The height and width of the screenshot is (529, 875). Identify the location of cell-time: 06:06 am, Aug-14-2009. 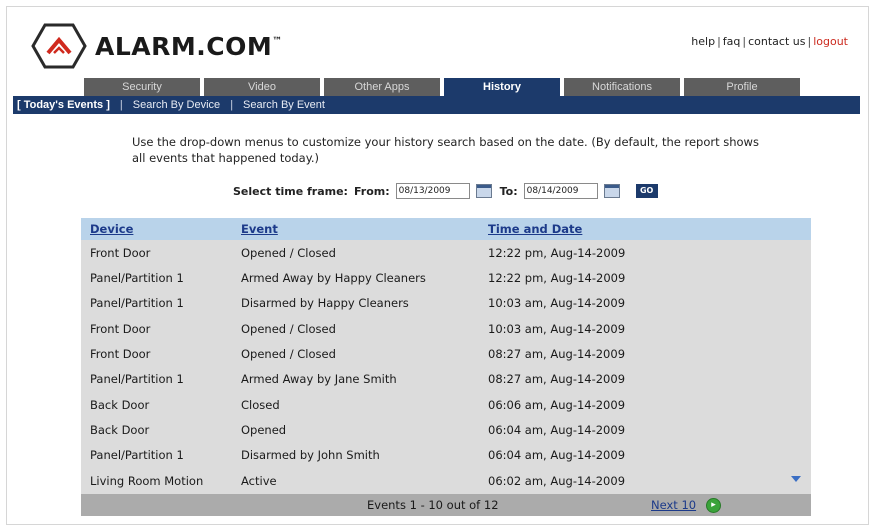
(557, 405).